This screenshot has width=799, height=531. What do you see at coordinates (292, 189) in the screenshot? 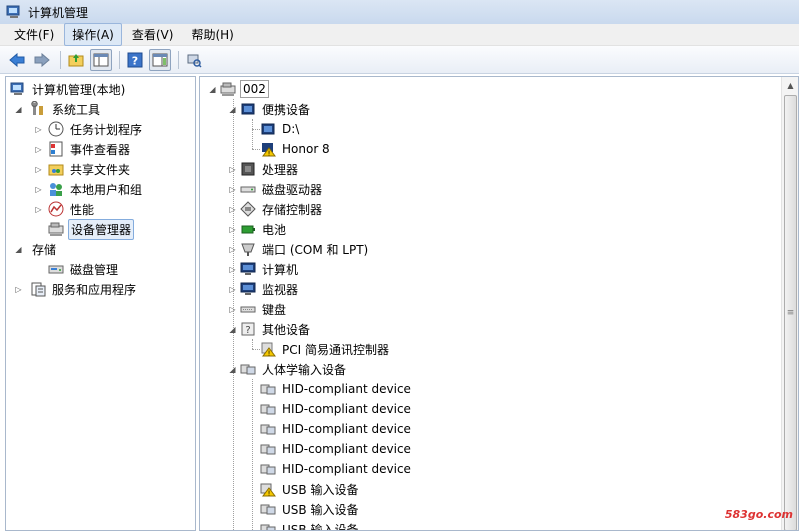
I see `device-category-label: 磁盘驱动器` at bounding box center [292, 189].